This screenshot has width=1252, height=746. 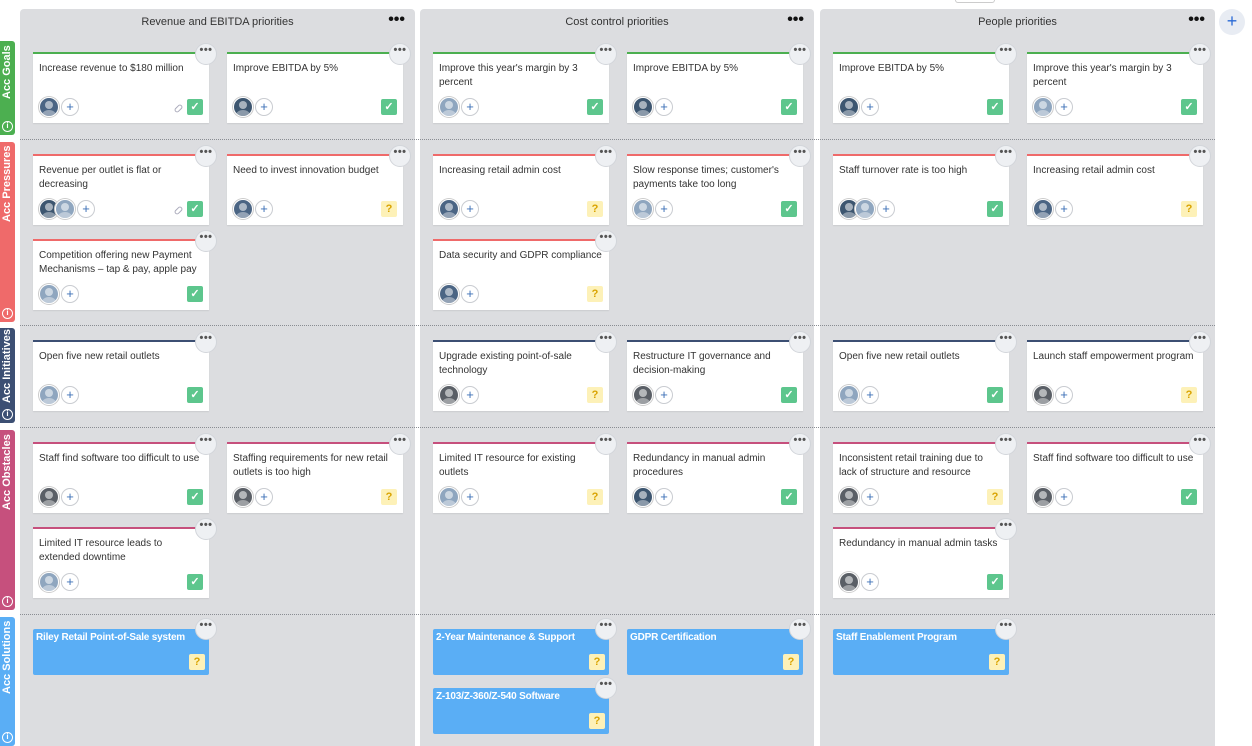 I want to click on card-solution: GDPR Certification ? •••, so click(x=719, y=646).